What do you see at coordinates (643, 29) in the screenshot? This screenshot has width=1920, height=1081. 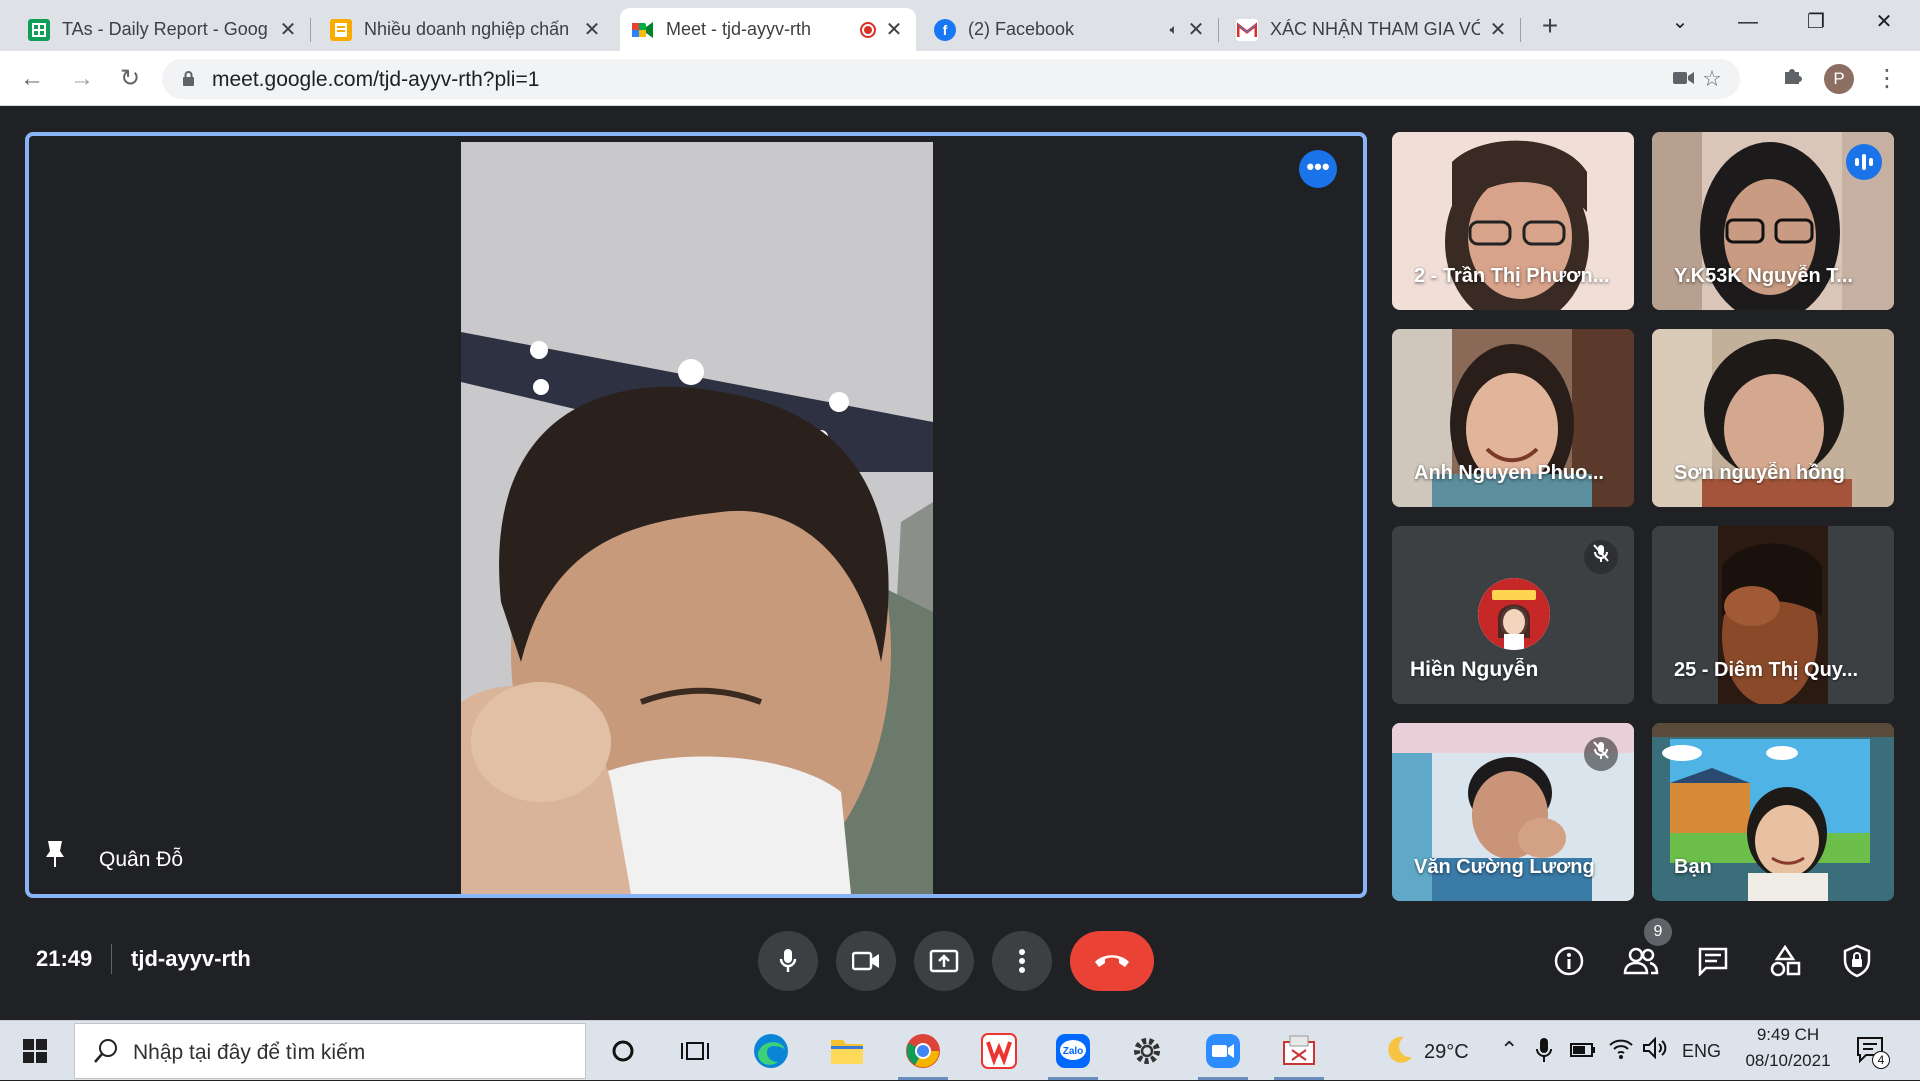 I see `meet-icon` at bounding box center [643, 29].